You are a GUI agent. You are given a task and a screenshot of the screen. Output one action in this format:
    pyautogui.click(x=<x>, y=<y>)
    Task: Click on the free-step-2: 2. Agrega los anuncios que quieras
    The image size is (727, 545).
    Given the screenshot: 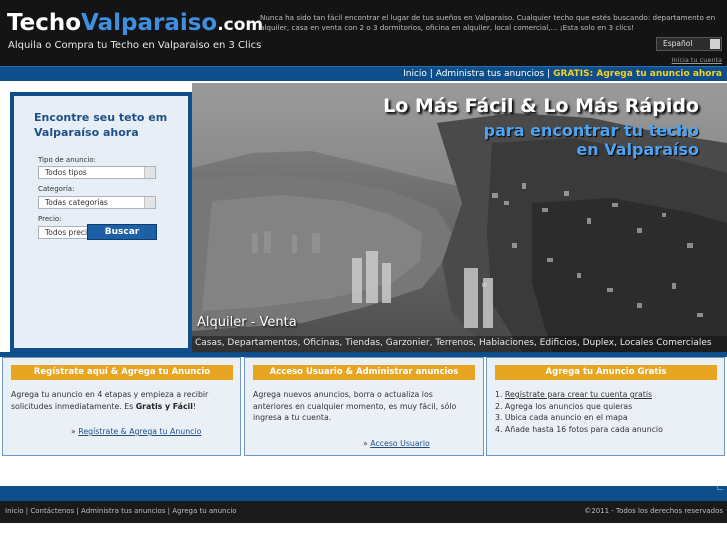 What is the action you would take?
    pyautogui.click(x=564, y=406)
    